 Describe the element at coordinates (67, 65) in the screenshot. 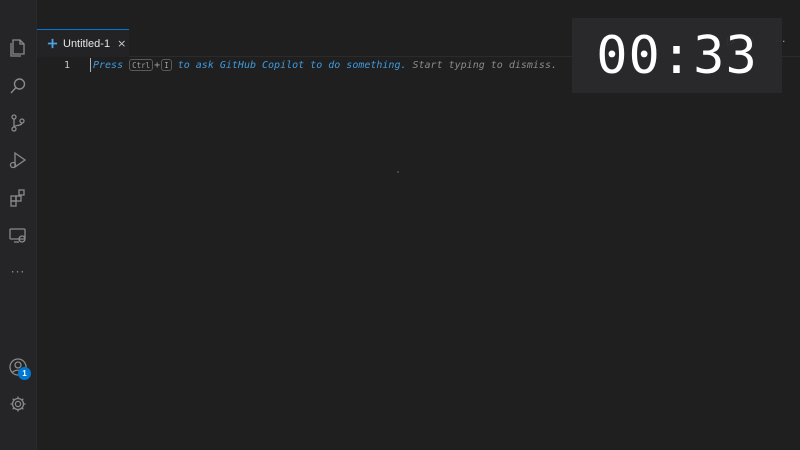

I see `line-number: 1` at that location.